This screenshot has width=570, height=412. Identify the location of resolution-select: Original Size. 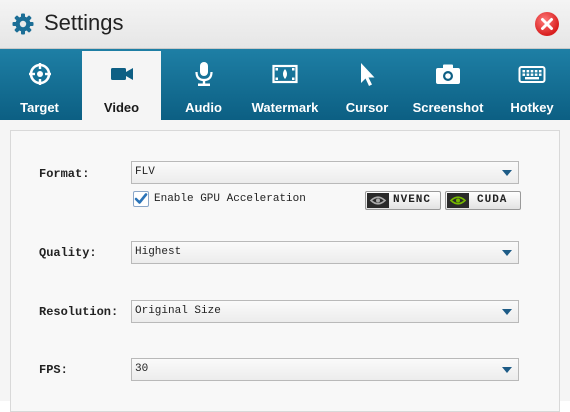
(325, 311).